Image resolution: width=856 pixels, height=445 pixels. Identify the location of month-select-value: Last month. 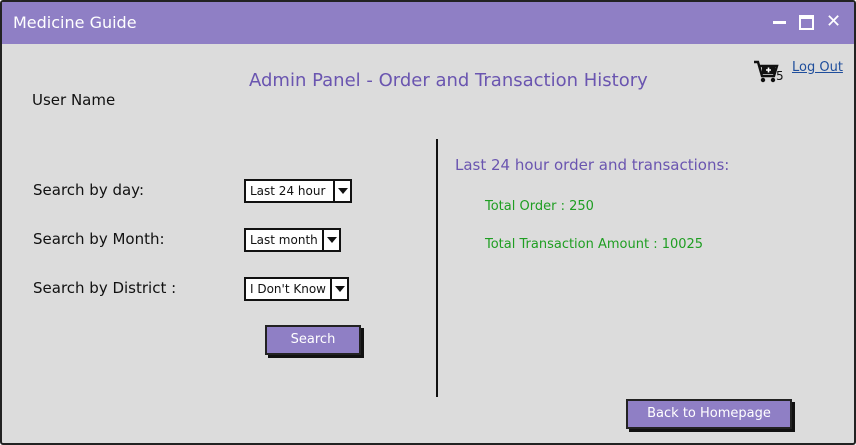
(284, 240).